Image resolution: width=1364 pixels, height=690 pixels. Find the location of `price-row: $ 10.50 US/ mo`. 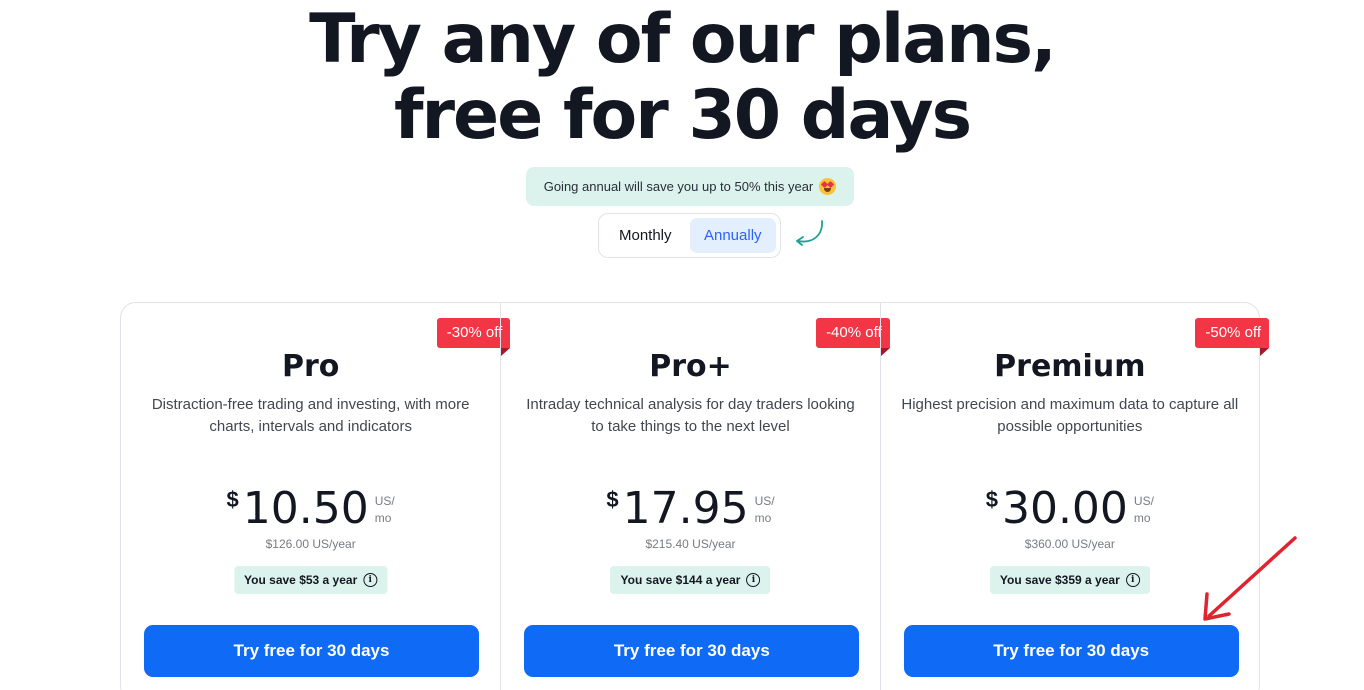

price-row: $ 10.50 US/ mo is located at coordinates (310, 509).